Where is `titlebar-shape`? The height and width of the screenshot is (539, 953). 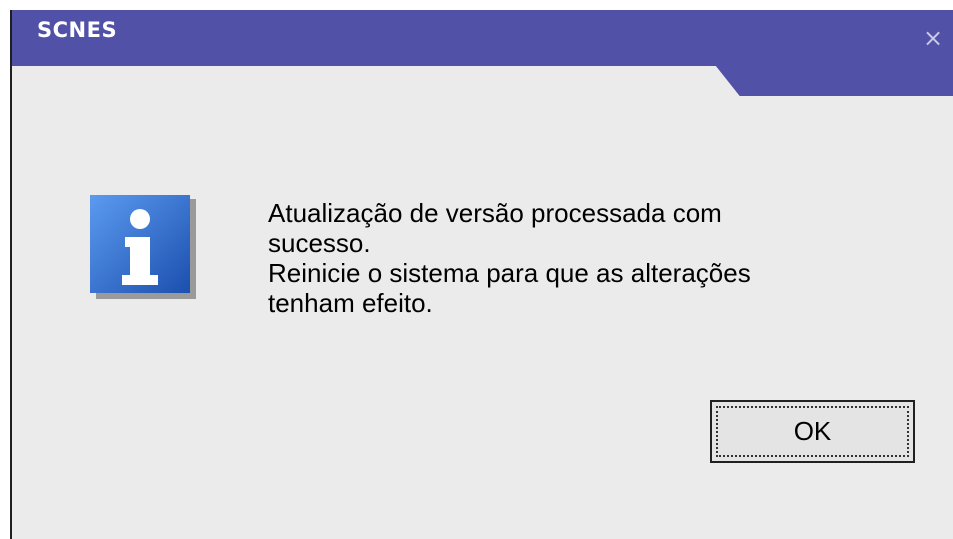 titlebar-shape is located at coordinates (377, 81).